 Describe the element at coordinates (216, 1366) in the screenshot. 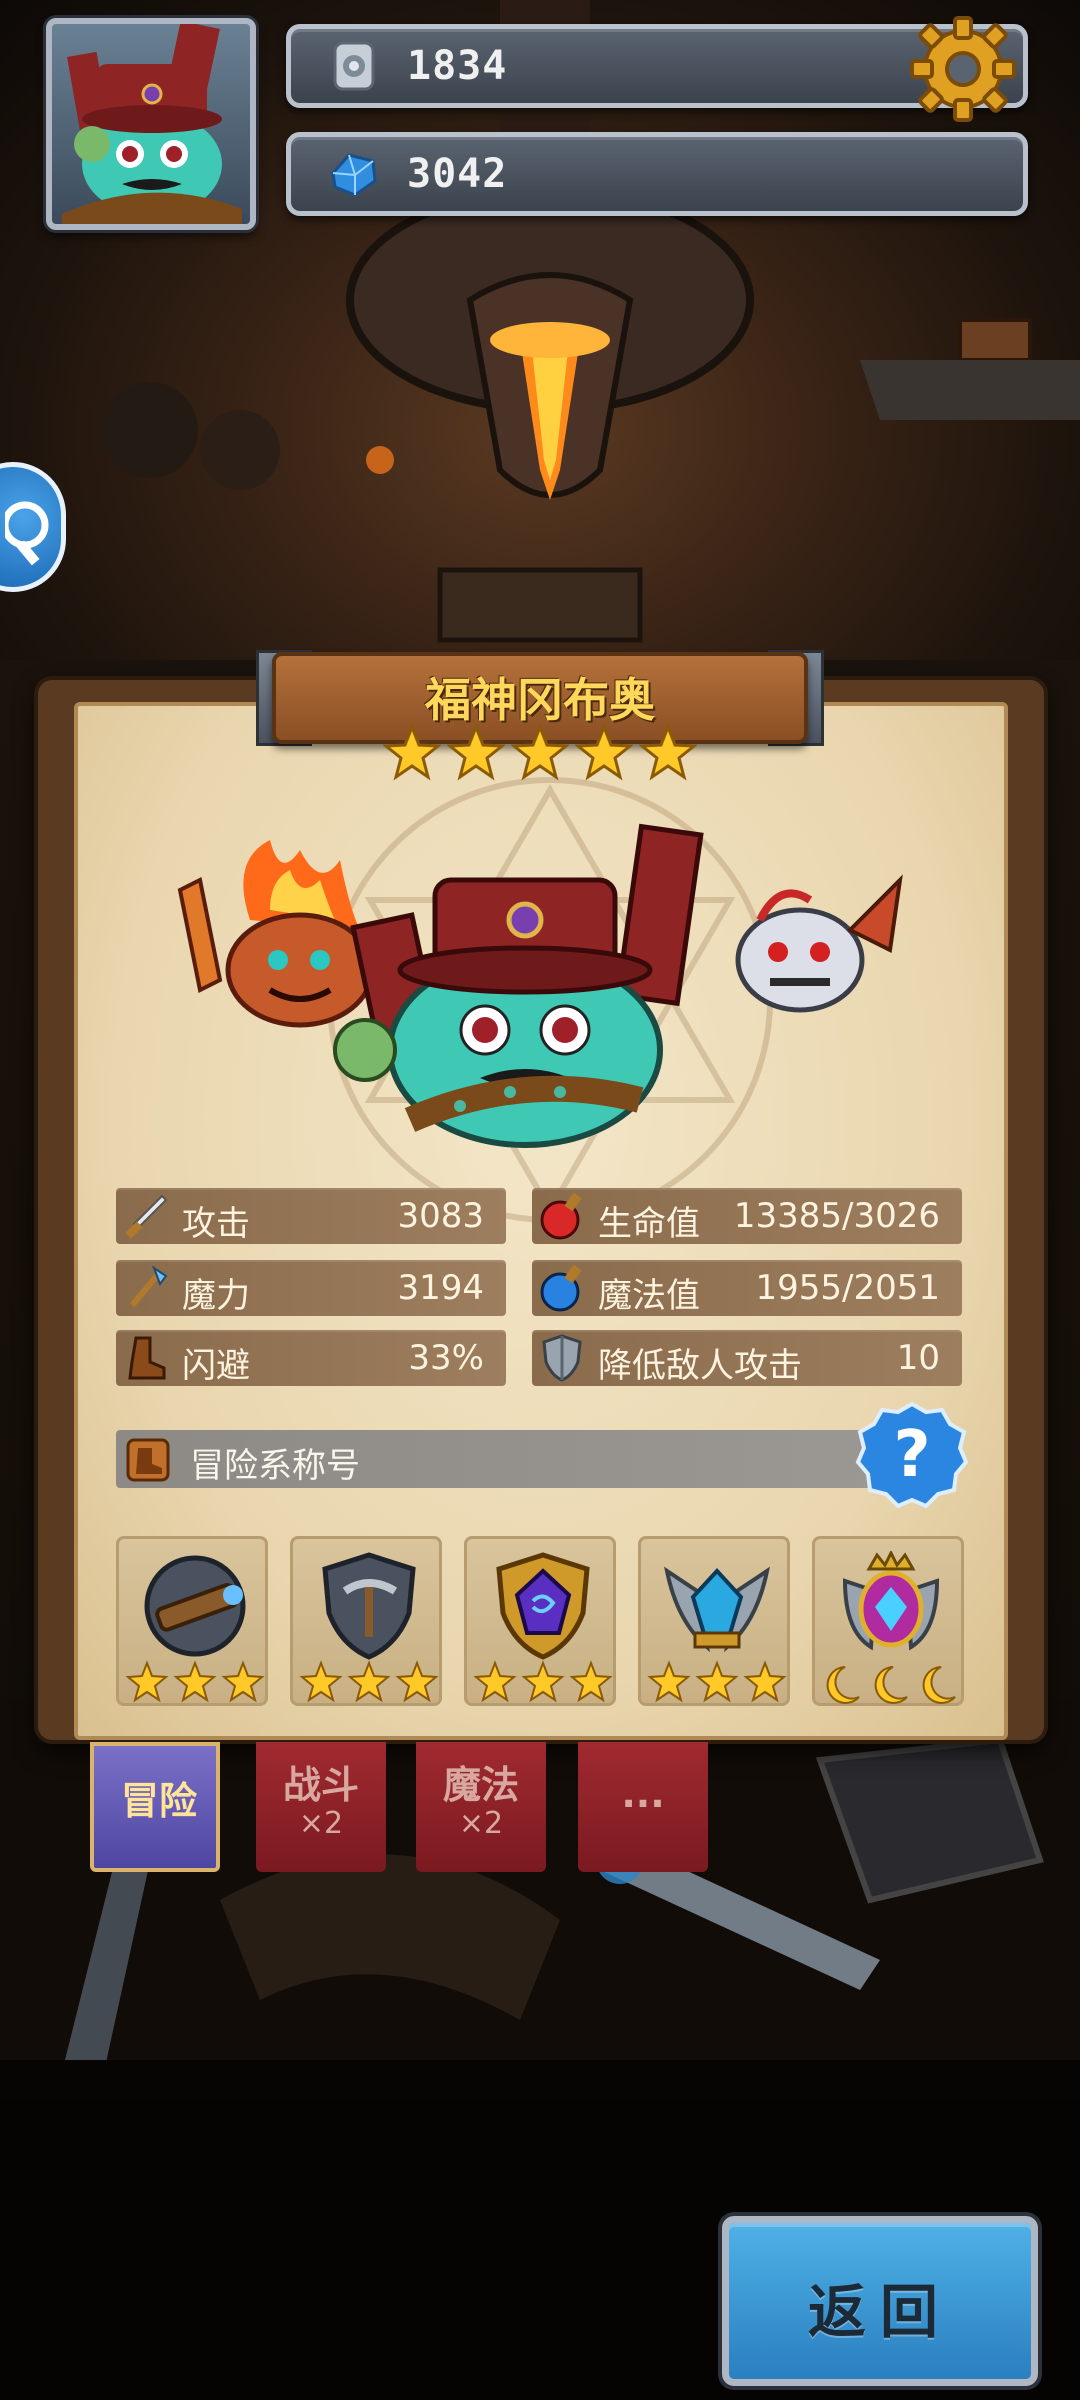

I see `stat-dodge-label: 闪避` at that location.